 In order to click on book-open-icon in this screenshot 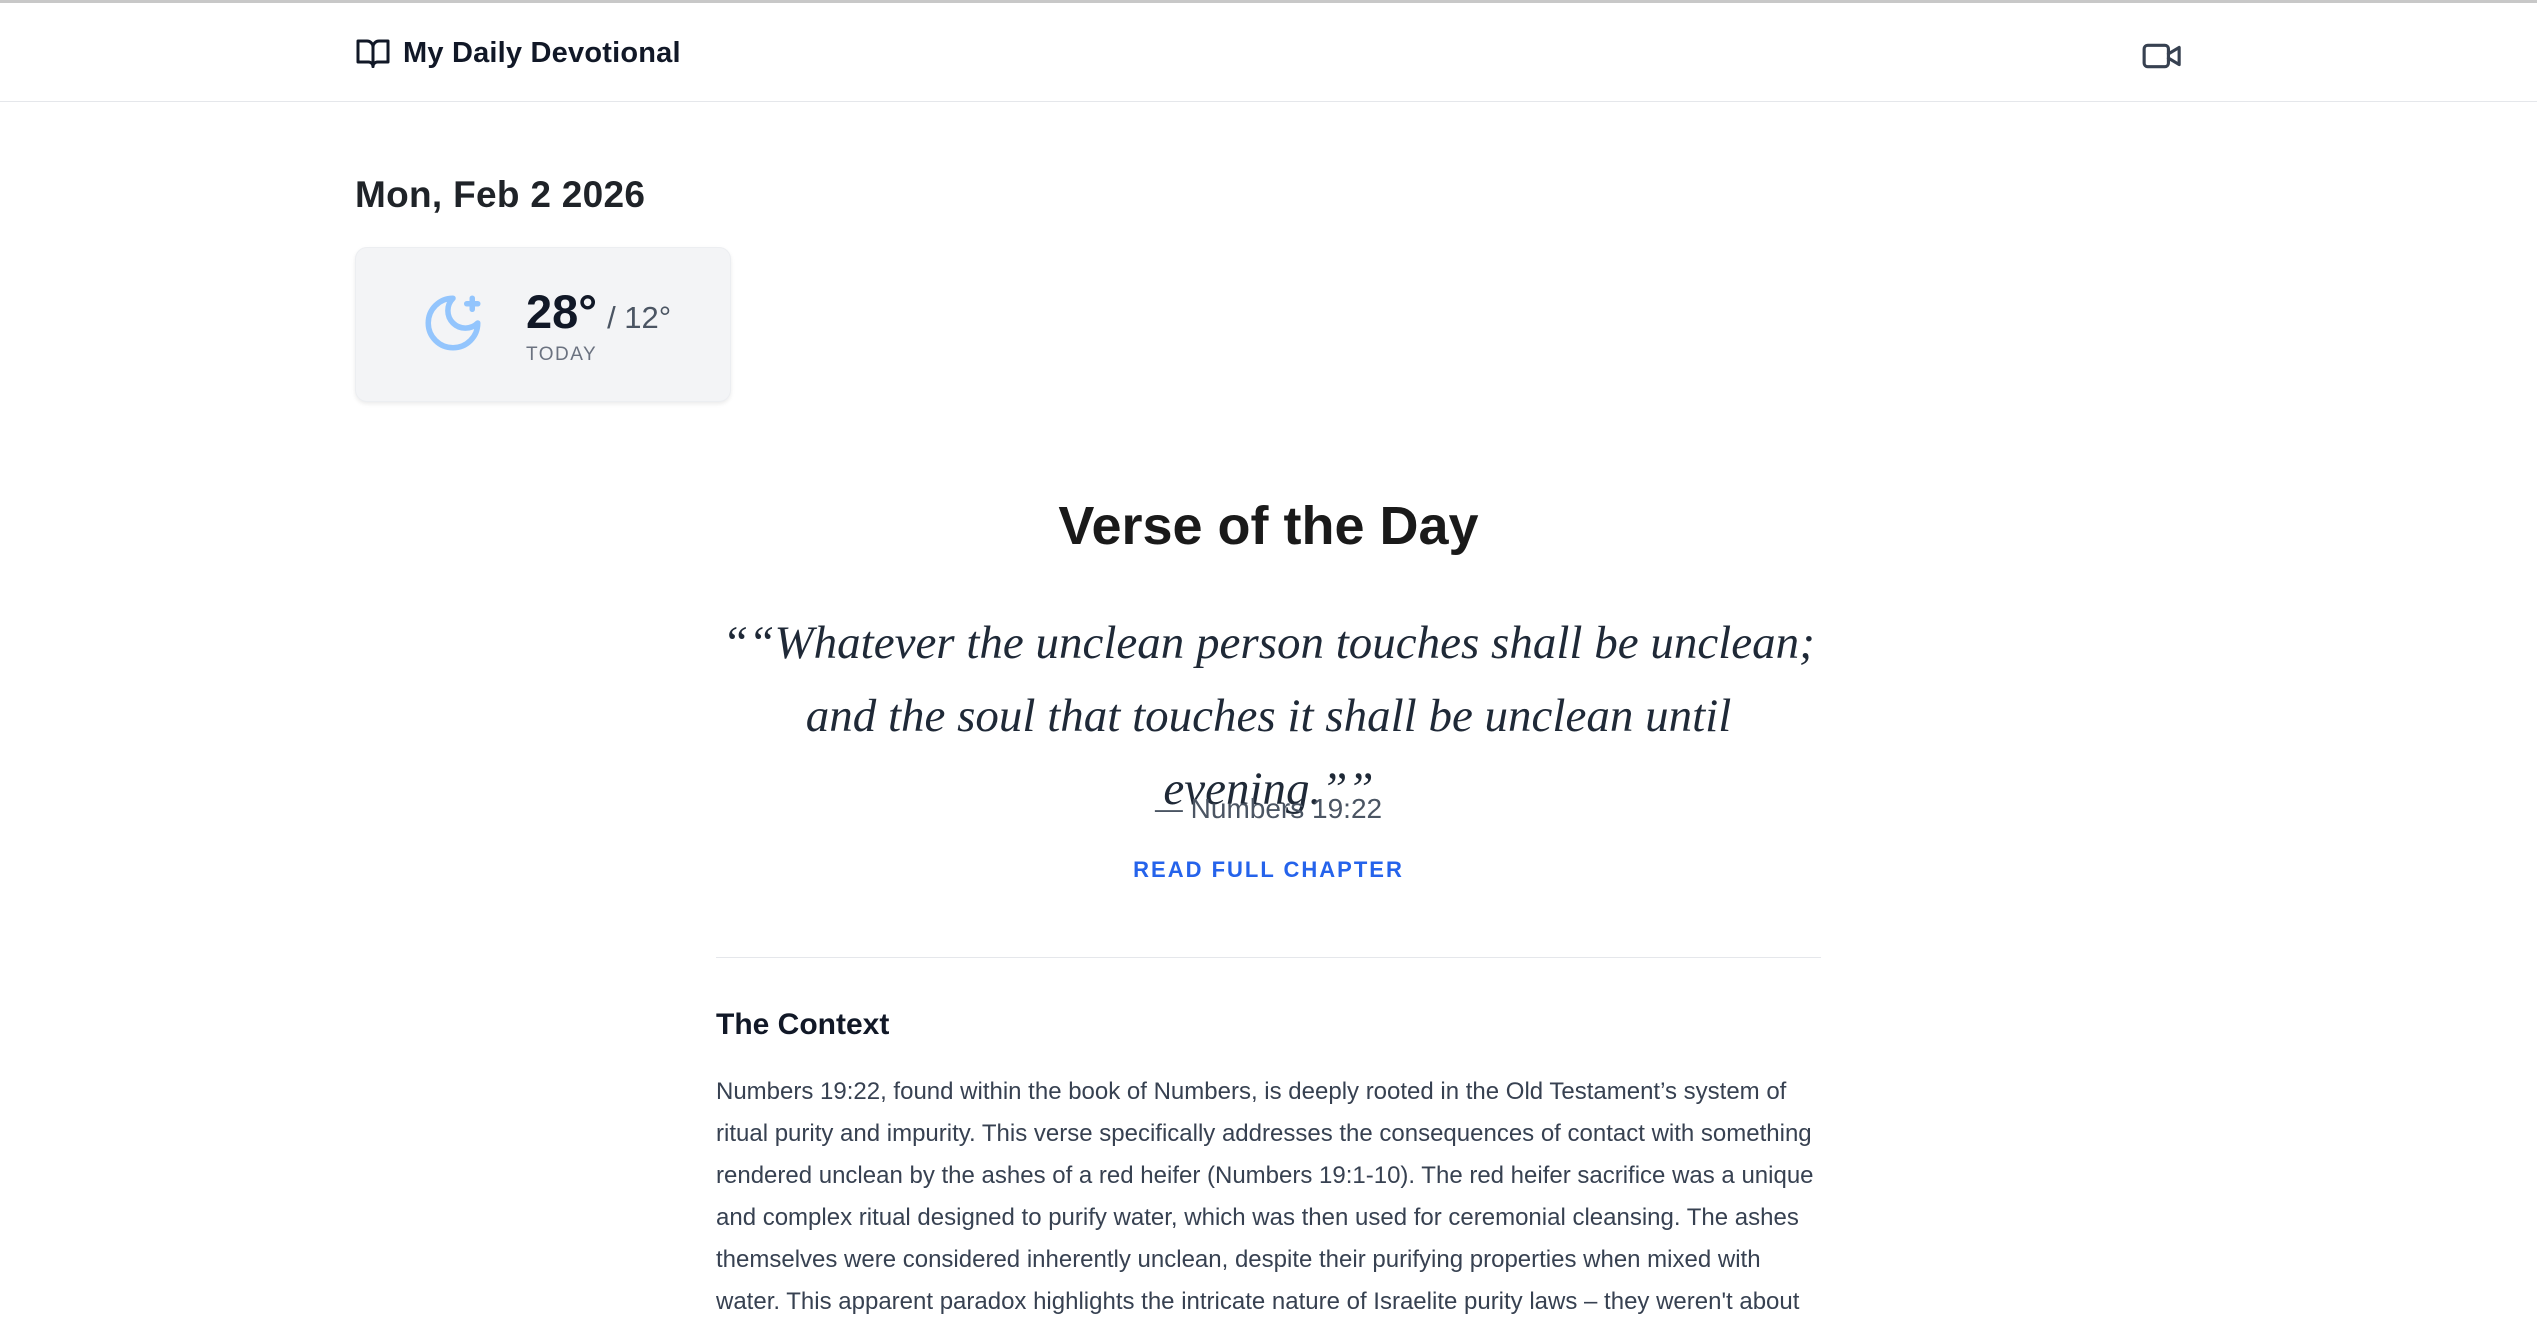, I will do `click(373, 53)`.